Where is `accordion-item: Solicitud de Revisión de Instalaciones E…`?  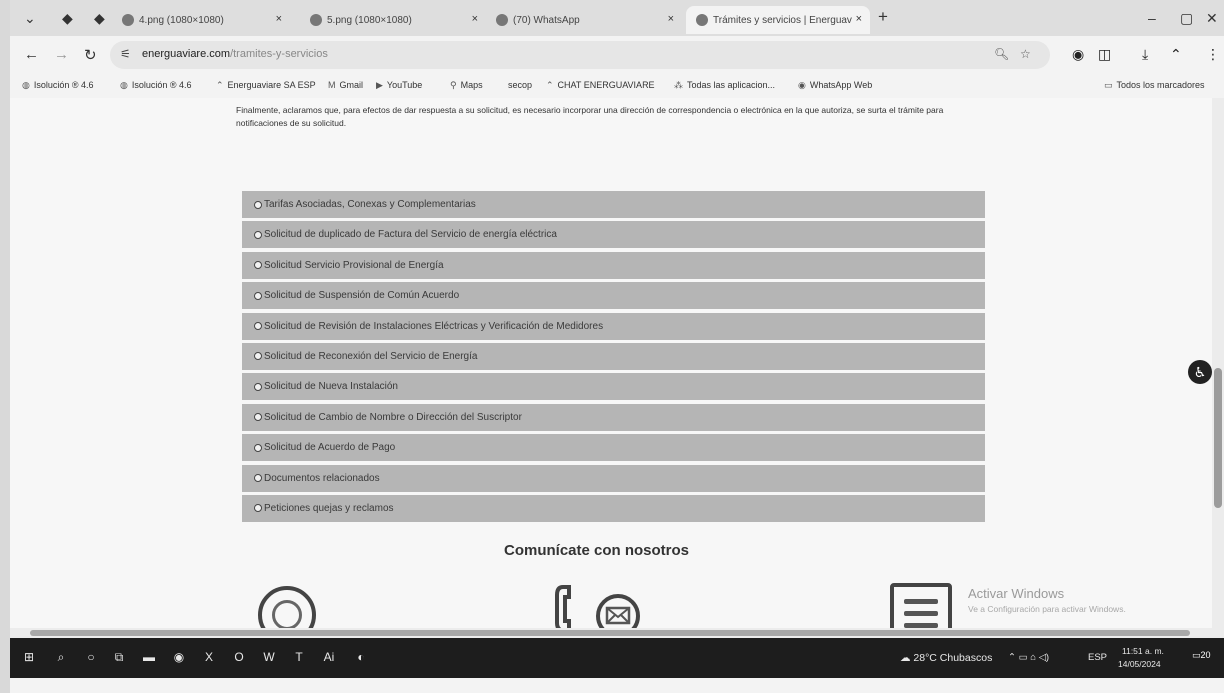
accordion-item: Solicitud de Revisión de Instalaciones E… is located at coordinates (613, 326).